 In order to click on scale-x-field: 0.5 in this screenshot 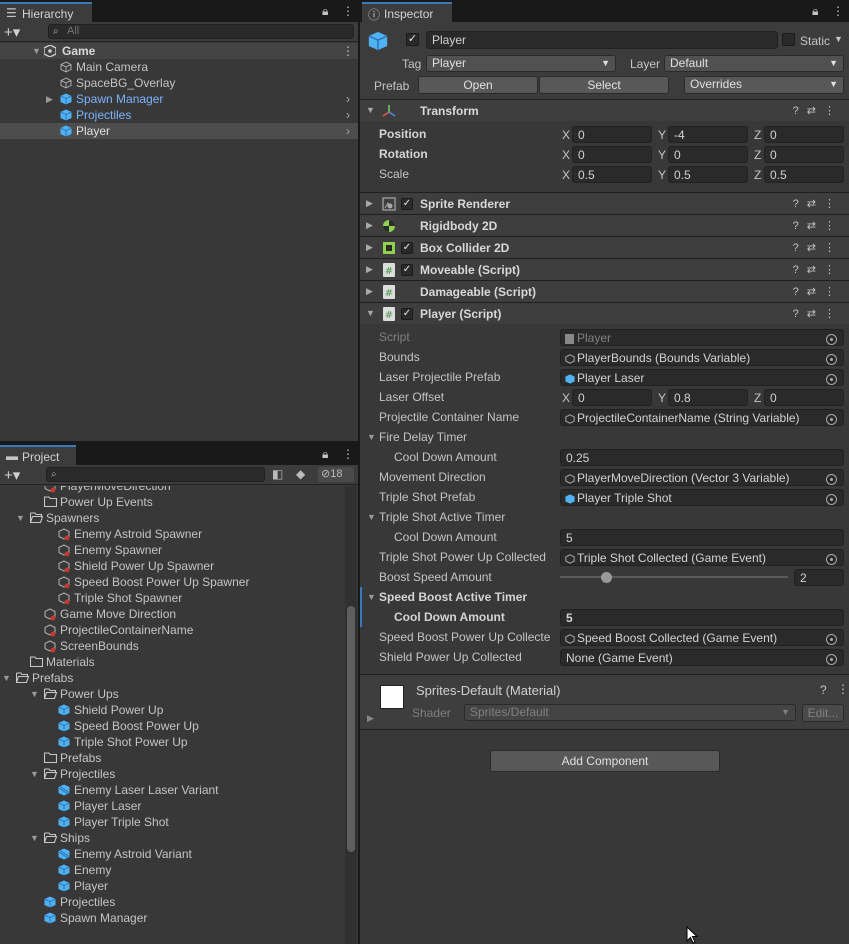, I will do `click(612, 174)`.